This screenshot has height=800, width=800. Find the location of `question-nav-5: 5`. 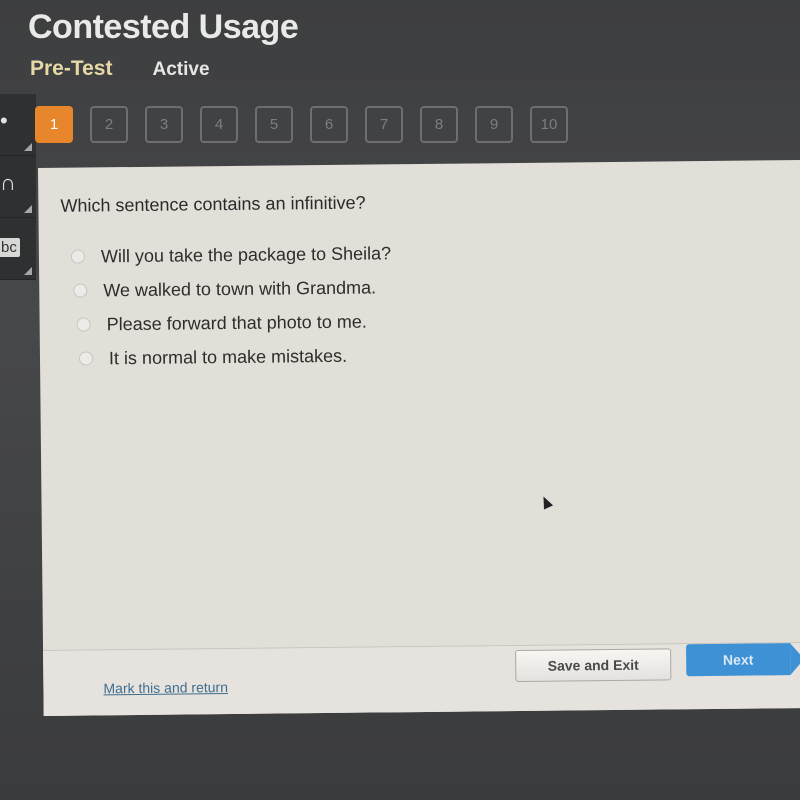

question-nav-5: 5 is located at coordinates (274, 124).